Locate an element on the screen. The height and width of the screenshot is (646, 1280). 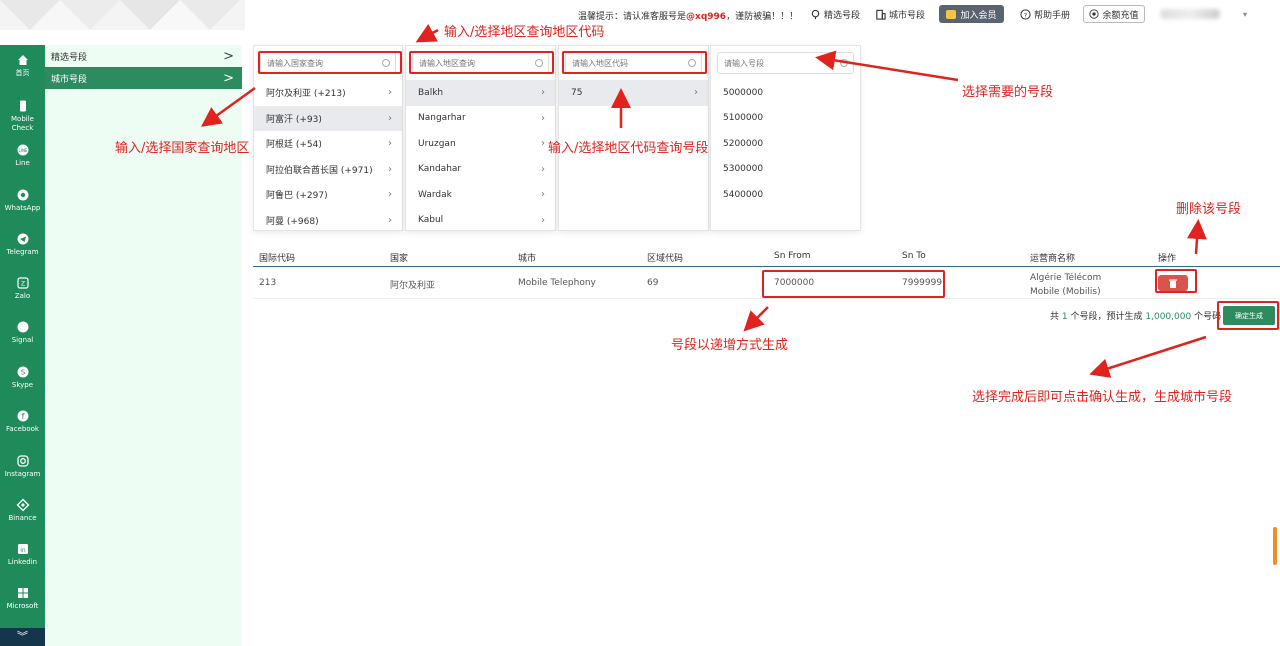
help-manual-label: 帮助手册 is located at coordinates (1052, 16).